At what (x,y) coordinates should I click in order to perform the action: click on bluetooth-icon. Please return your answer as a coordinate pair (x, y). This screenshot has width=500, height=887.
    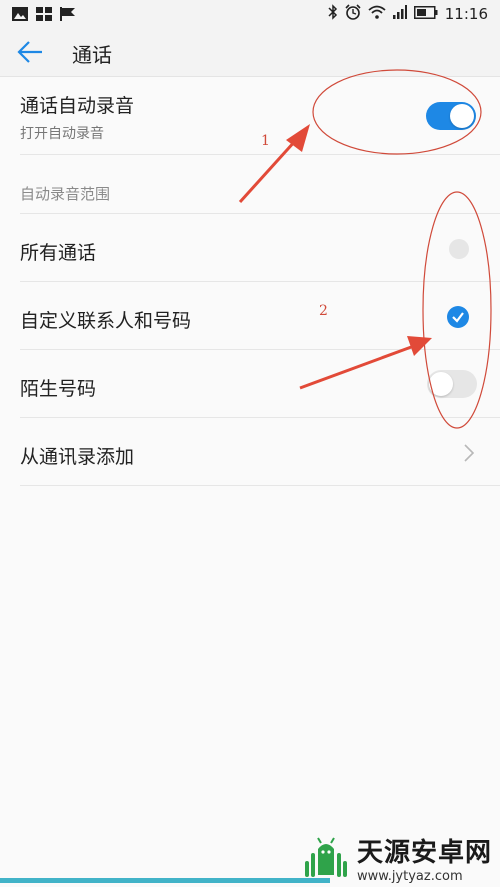
    Looking at the image, I should click on (333, 14).